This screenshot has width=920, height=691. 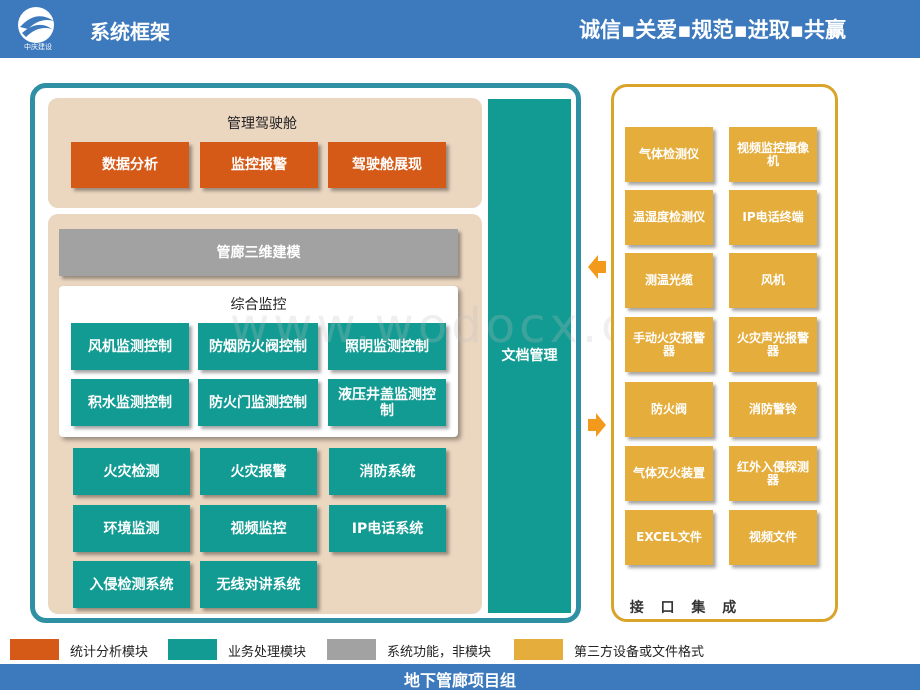 I want to click on interface-item: 防火阀, so click(x=669, y=409).